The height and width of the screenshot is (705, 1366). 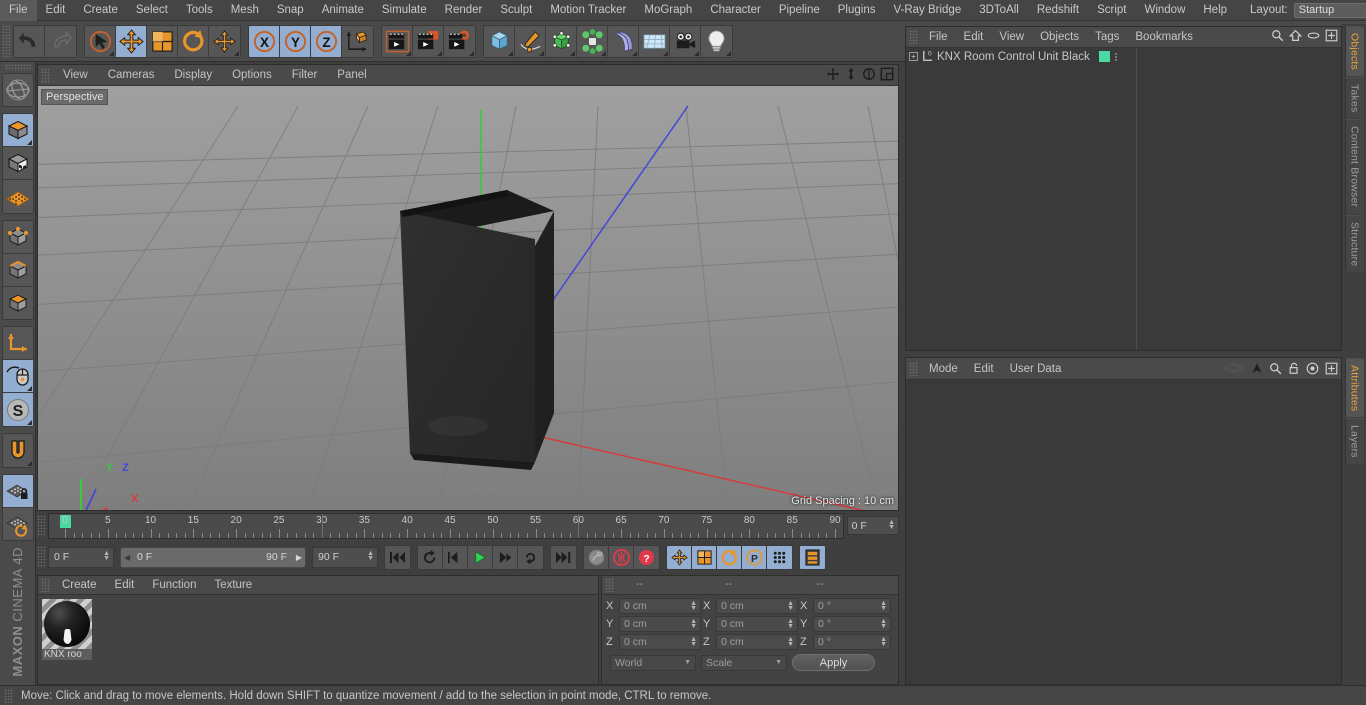 What do you see at coordinates (757, 624) in the screenshot?
I see `coord-size-y-input: 0 cm ▲ ▼` at bounding box center [757, 624].